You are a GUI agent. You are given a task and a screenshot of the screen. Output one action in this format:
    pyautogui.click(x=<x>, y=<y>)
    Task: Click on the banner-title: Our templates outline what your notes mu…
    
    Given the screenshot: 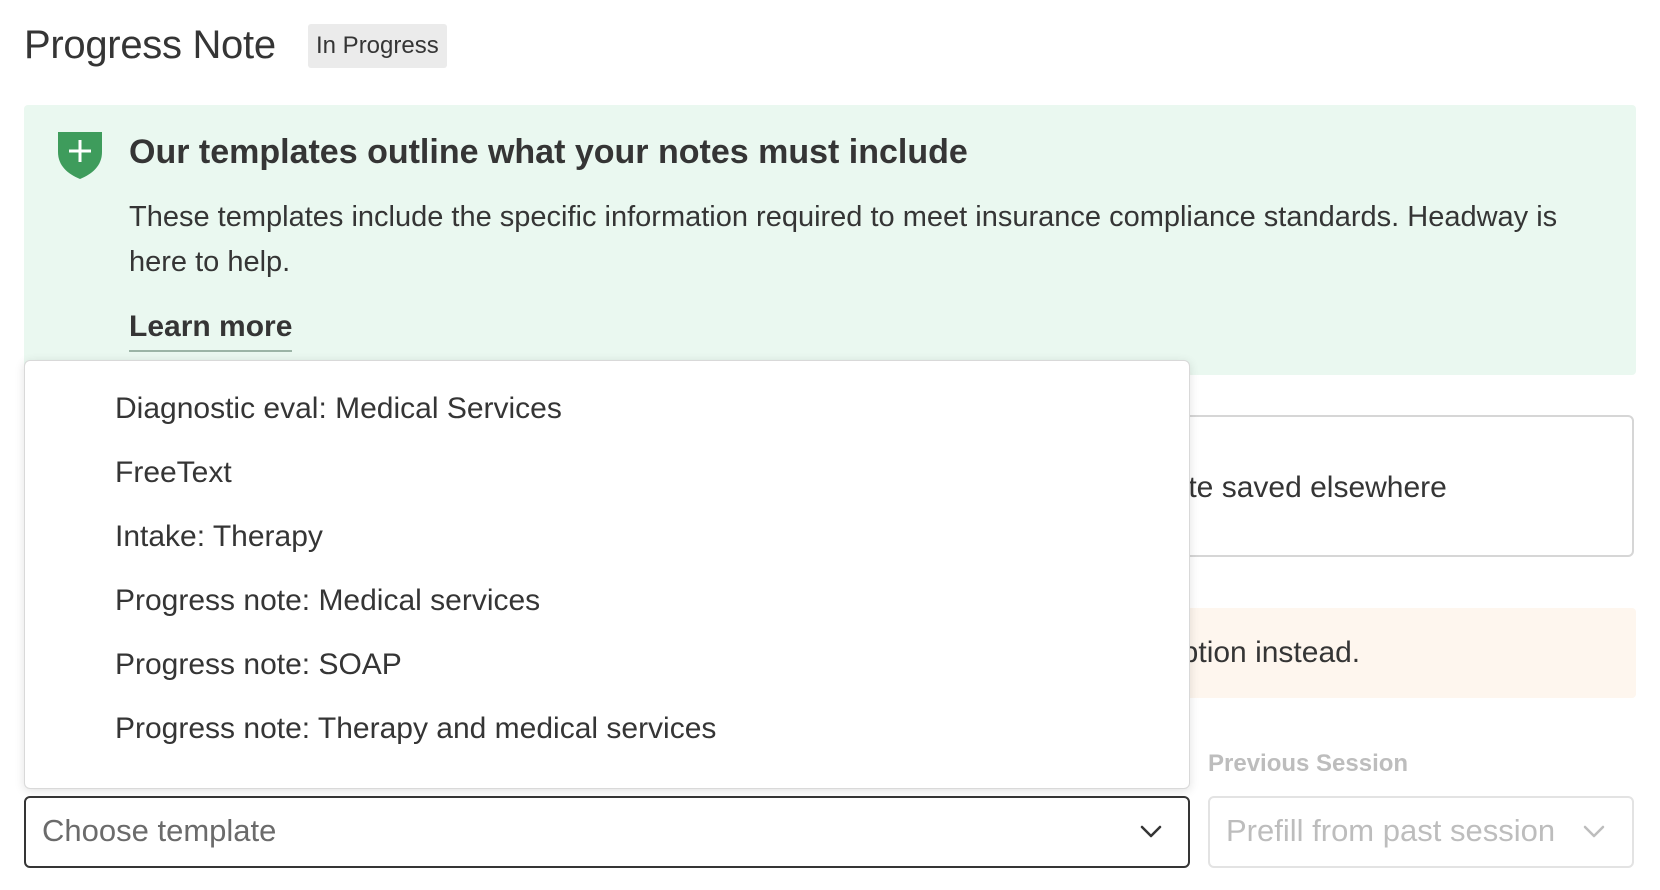 What is the action you would take?
    pyautogui.click(x=548, y=152)
    